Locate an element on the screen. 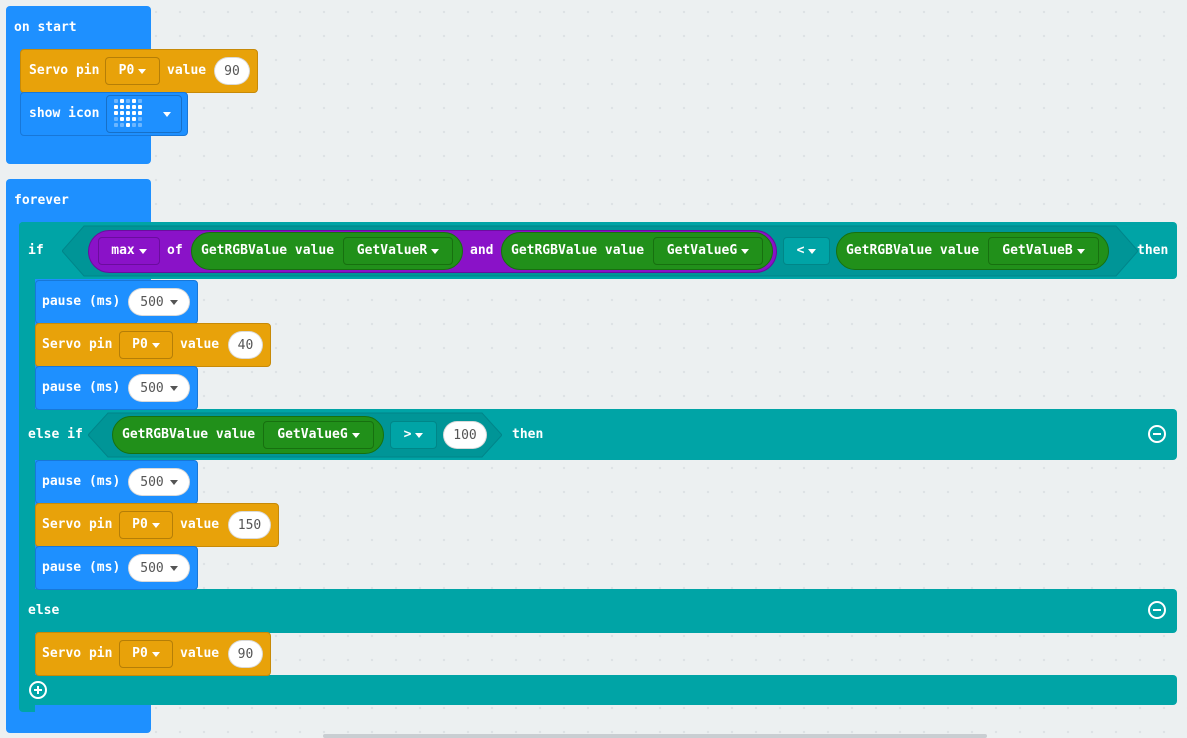 The image size is (1187, 738). if-else-block is located at coordinates (27, 467).